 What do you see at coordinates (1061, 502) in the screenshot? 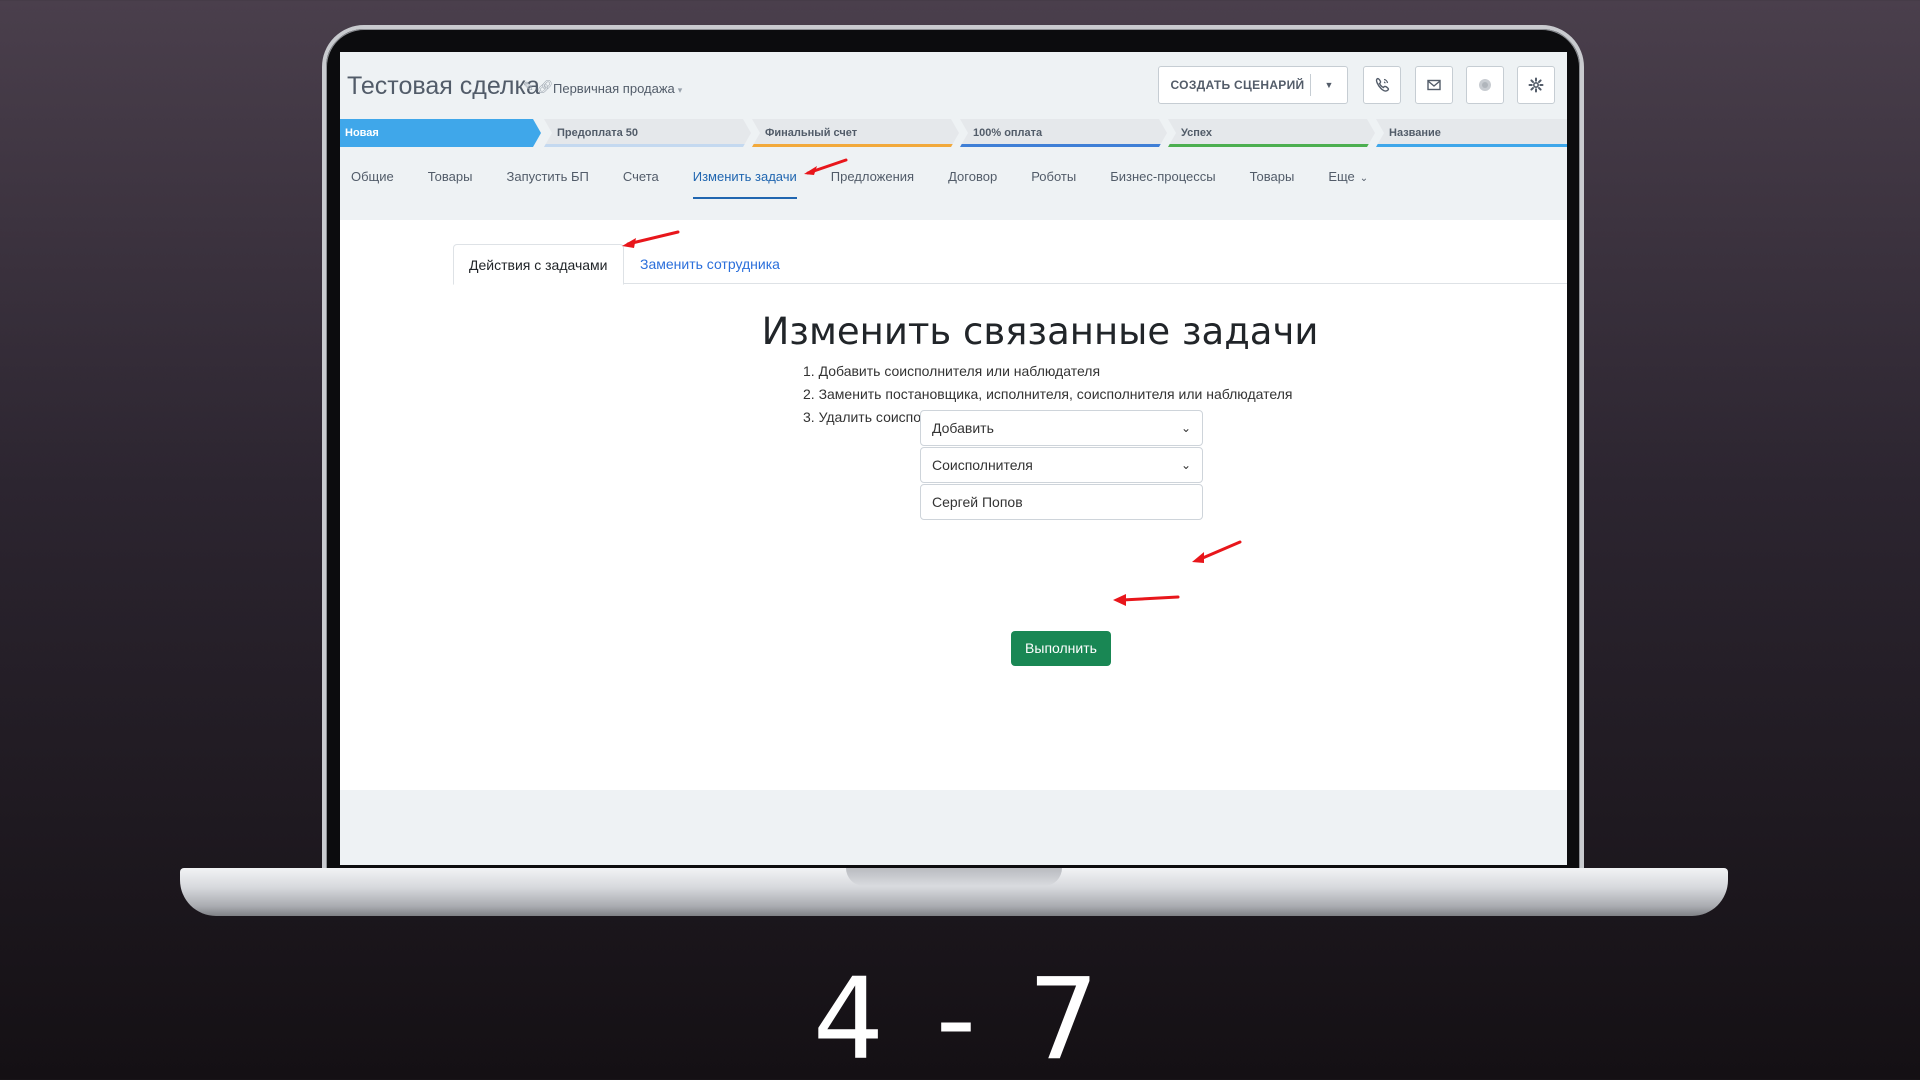
I see `employee-input: Сергей Попов` at bounding box center [1061, 502].